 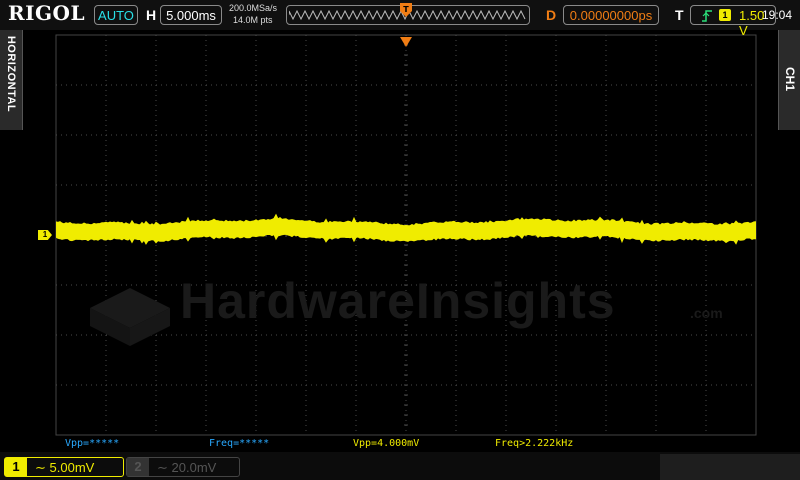 I want to click on clock: 19:04, so click(x=777, y=15).